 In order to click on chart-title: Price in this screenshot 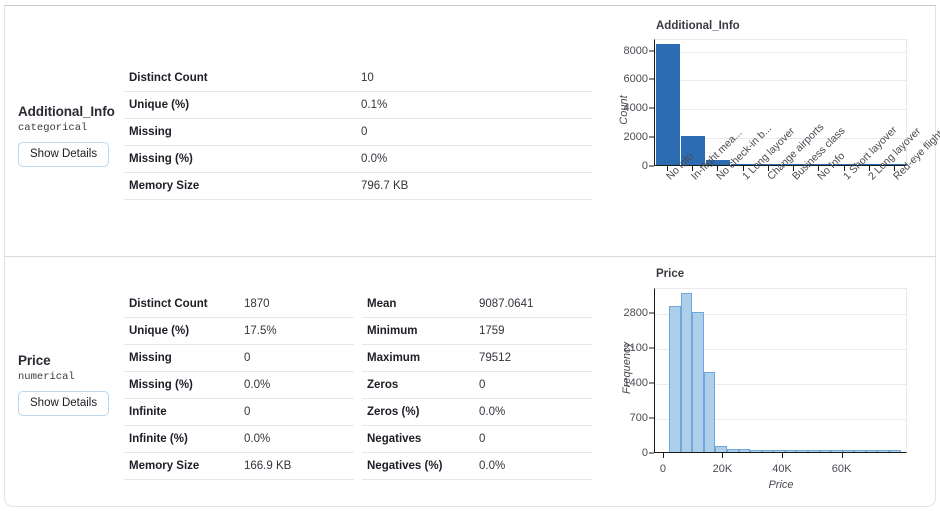, I will do `click(670, 274)`.